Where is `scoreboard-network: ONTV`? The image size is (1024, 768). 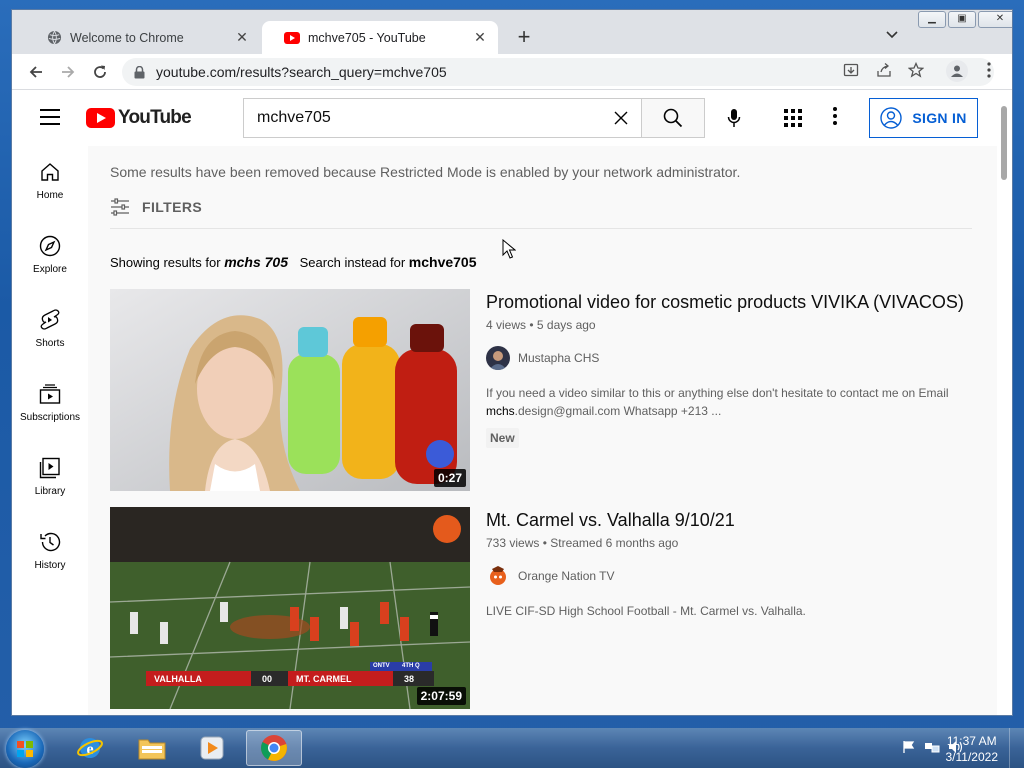 scoreboard-network: ONTV is located at coordinates (381, 666).